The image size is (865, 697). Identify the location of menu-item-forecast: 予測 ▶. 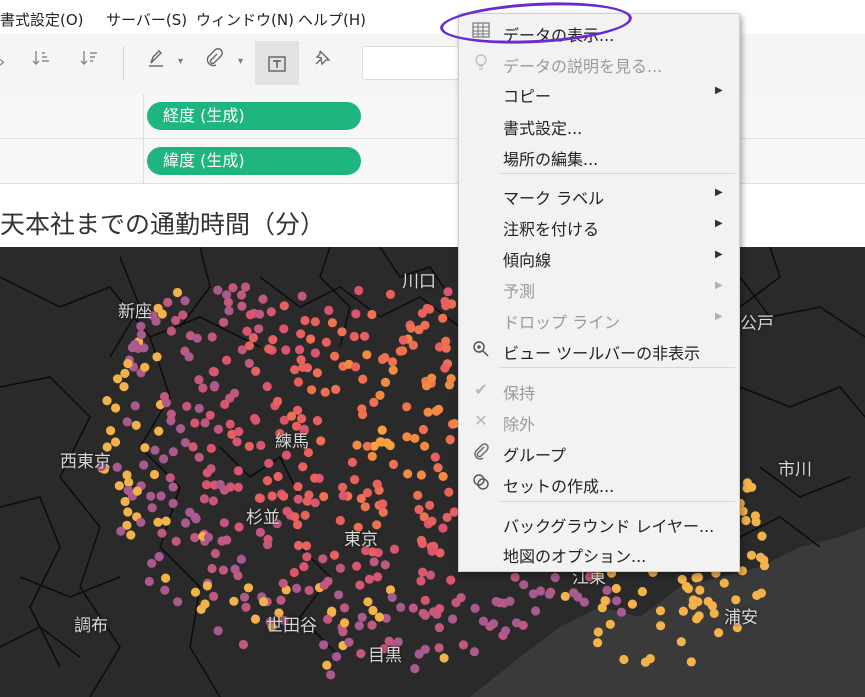
(599, 288).